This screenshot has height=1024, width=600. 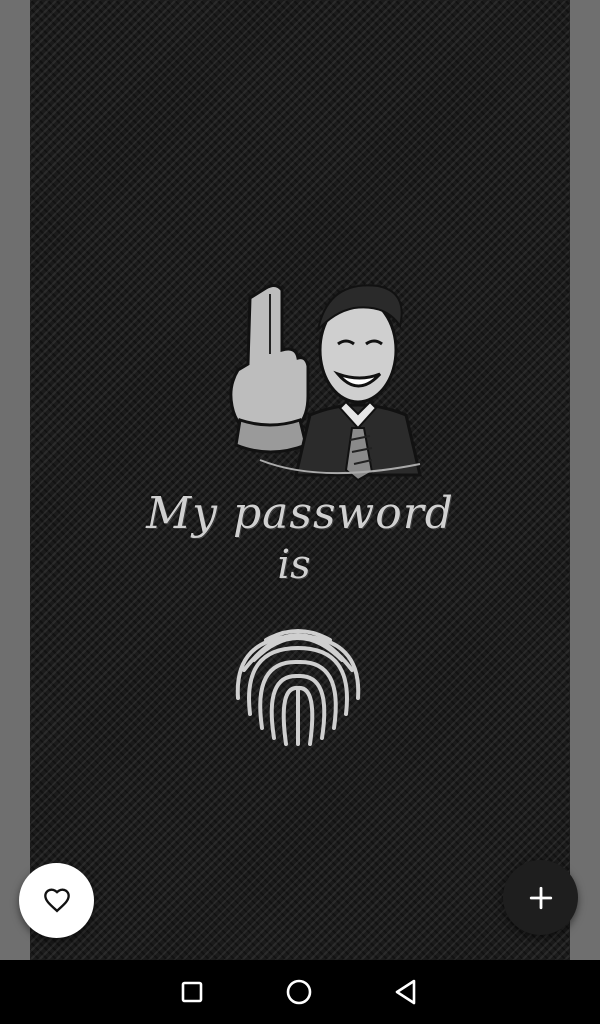 I want to click on caption-line-1: My password, so click(x=300, y=513).